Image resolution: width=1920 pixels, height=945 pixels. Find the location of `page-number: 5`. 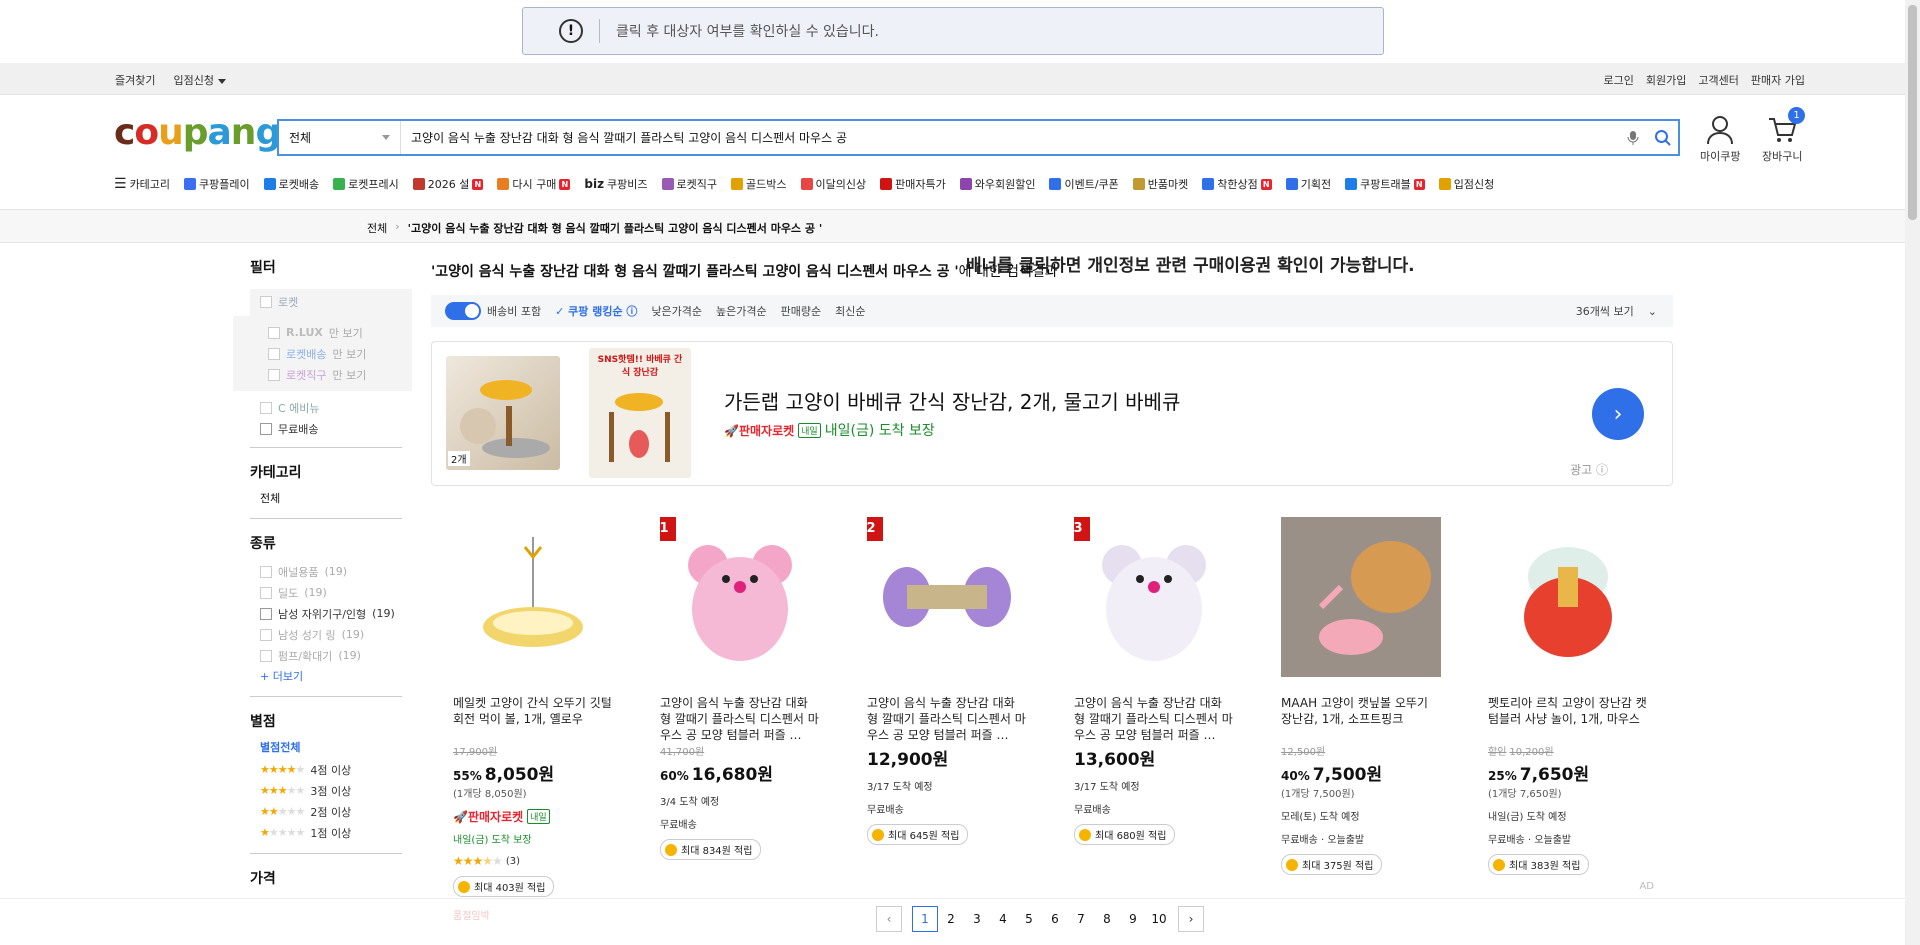

page-number: 5 is located at coordinates (1029, 919).